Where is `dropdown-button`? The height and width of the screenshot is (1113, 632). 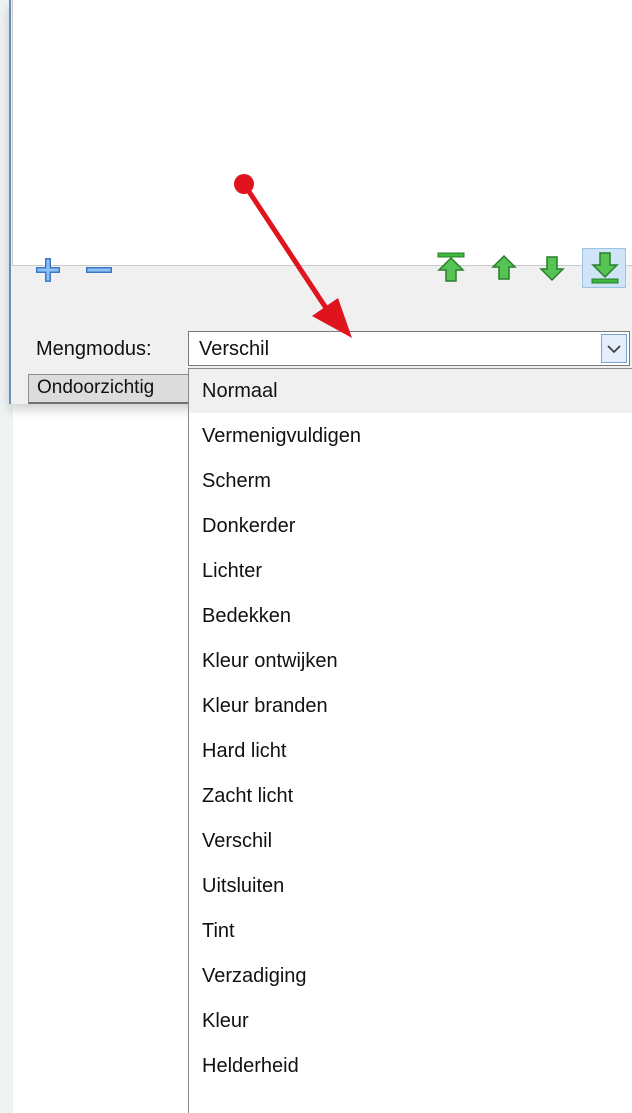
dropdown-button is located at coordinates (614, 348).